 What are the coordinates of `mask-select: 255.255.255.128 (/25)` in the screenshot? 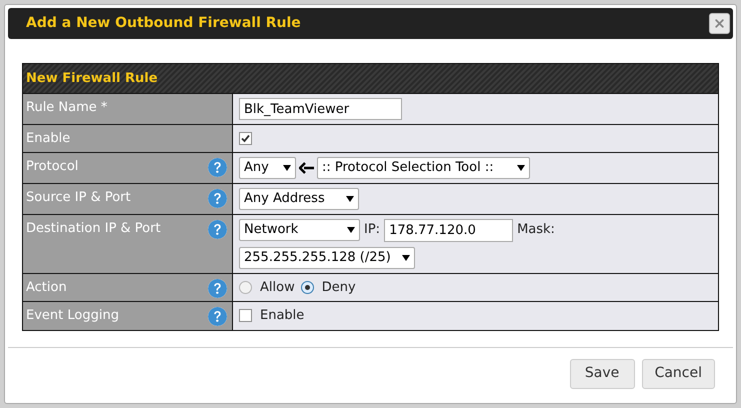 It's located at (327, 257).